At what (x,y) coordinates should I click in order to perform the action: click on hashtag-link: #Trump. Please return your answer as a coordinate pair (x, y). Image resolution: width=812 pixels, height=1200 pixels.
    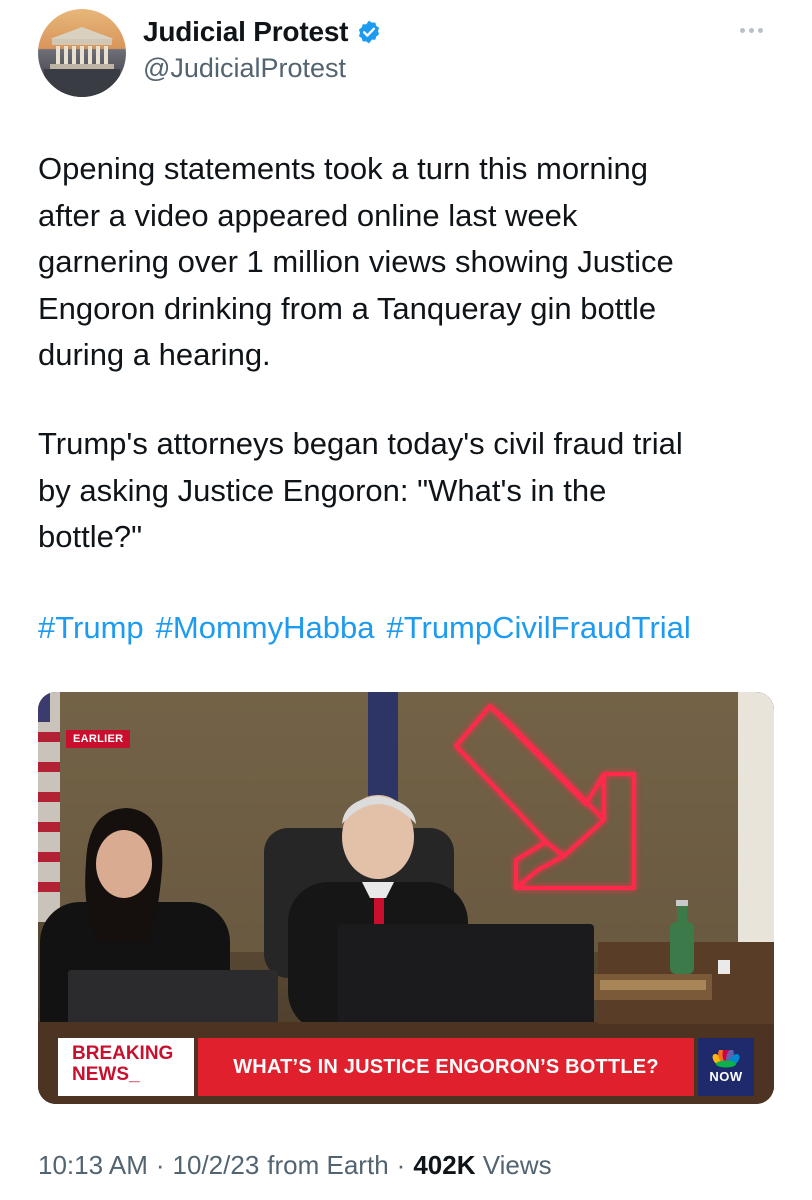
    Looking at the image, I should click on (91, 628).